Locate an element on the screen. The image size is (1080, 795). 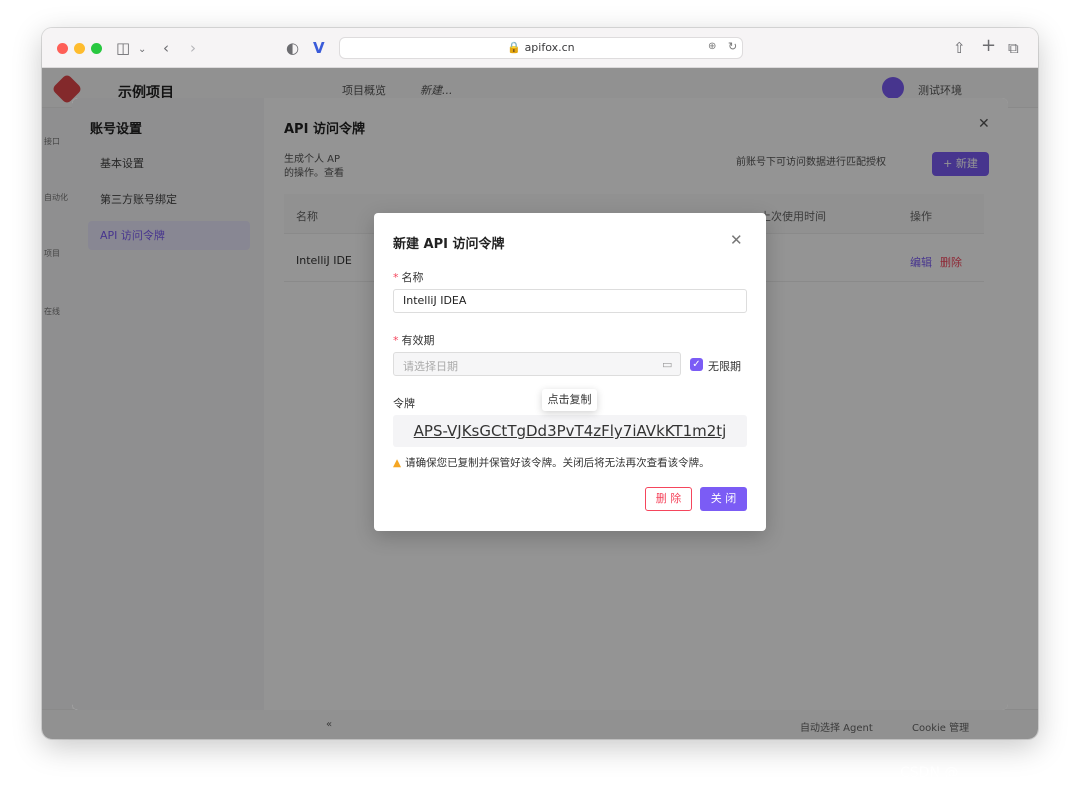
modal-title: 新建 API 访问令牌 is located at coordinates (449, 244).